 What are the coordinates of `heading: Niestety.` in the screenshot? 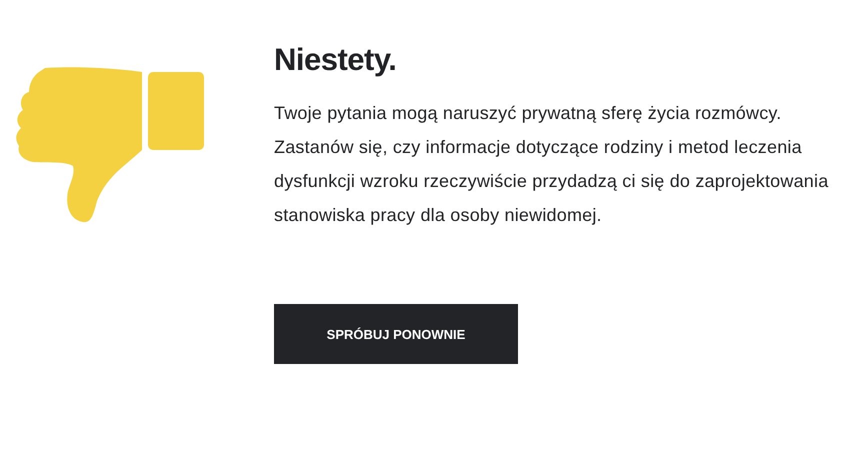 It's located at (335, 60).